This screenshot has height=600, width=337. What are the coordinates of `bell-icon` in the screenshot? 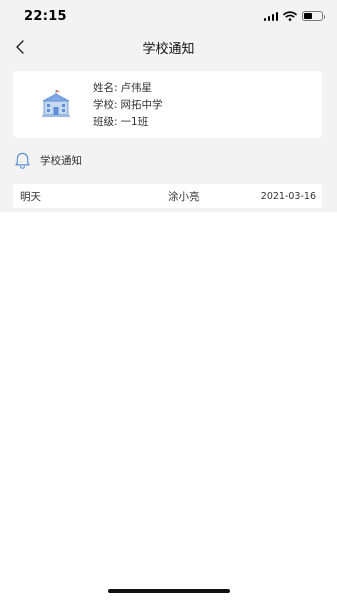 It's located at (22, 160).